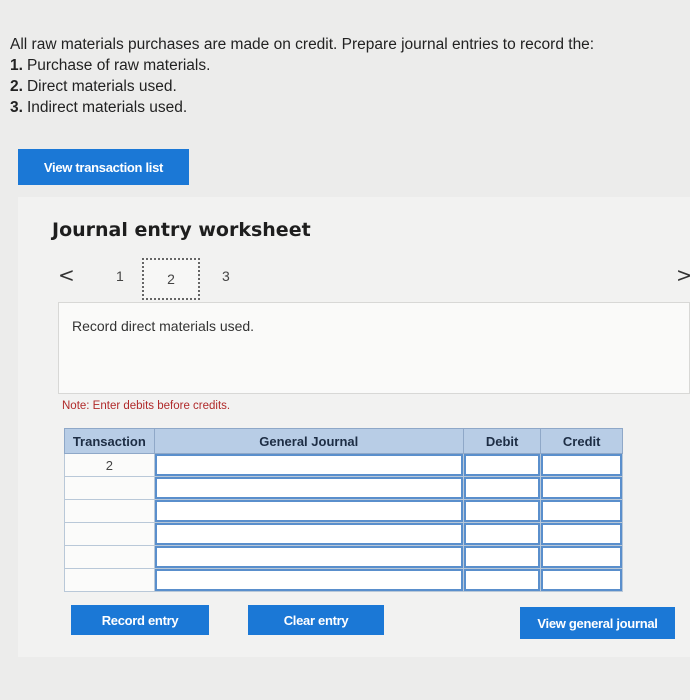 The image size is (690, 700). Describe the element at coordinates (103, 167) in the screenshot. I see `view-transaction-list-button: View transaction list` at that location.